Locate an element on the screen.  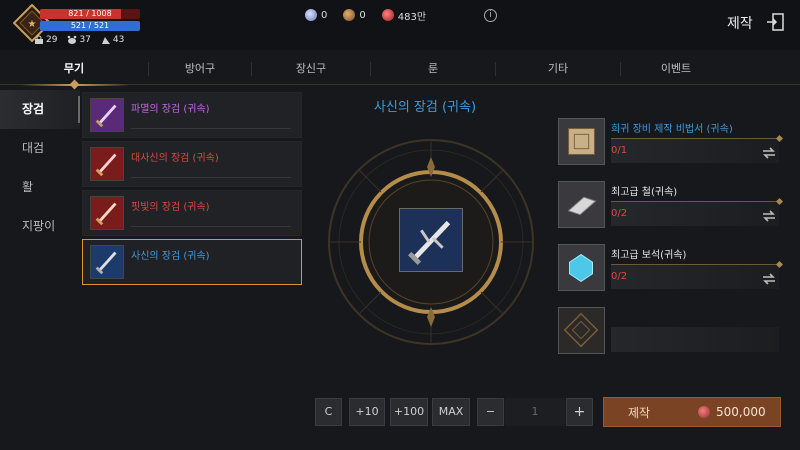
tab-label: 룬 is located at coordinates (433, 68).